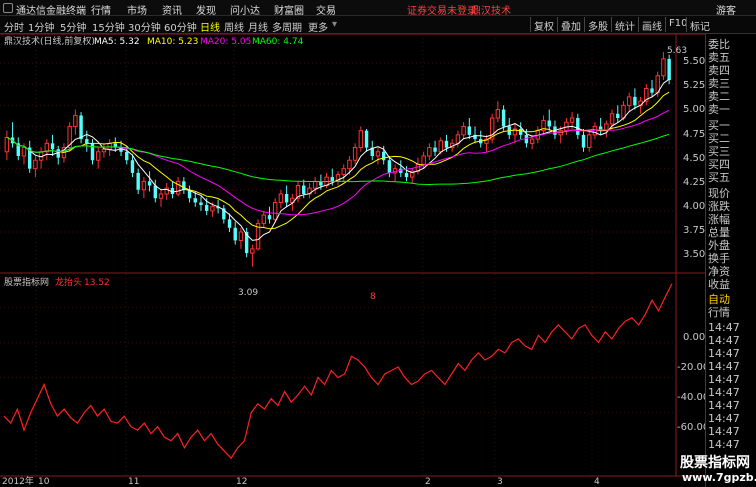 The height and width of the screenshot is (487, 756). Describe the element at coordinates (14, 26) in the screenshot. I see `period-fenshi: 分时` at that location.